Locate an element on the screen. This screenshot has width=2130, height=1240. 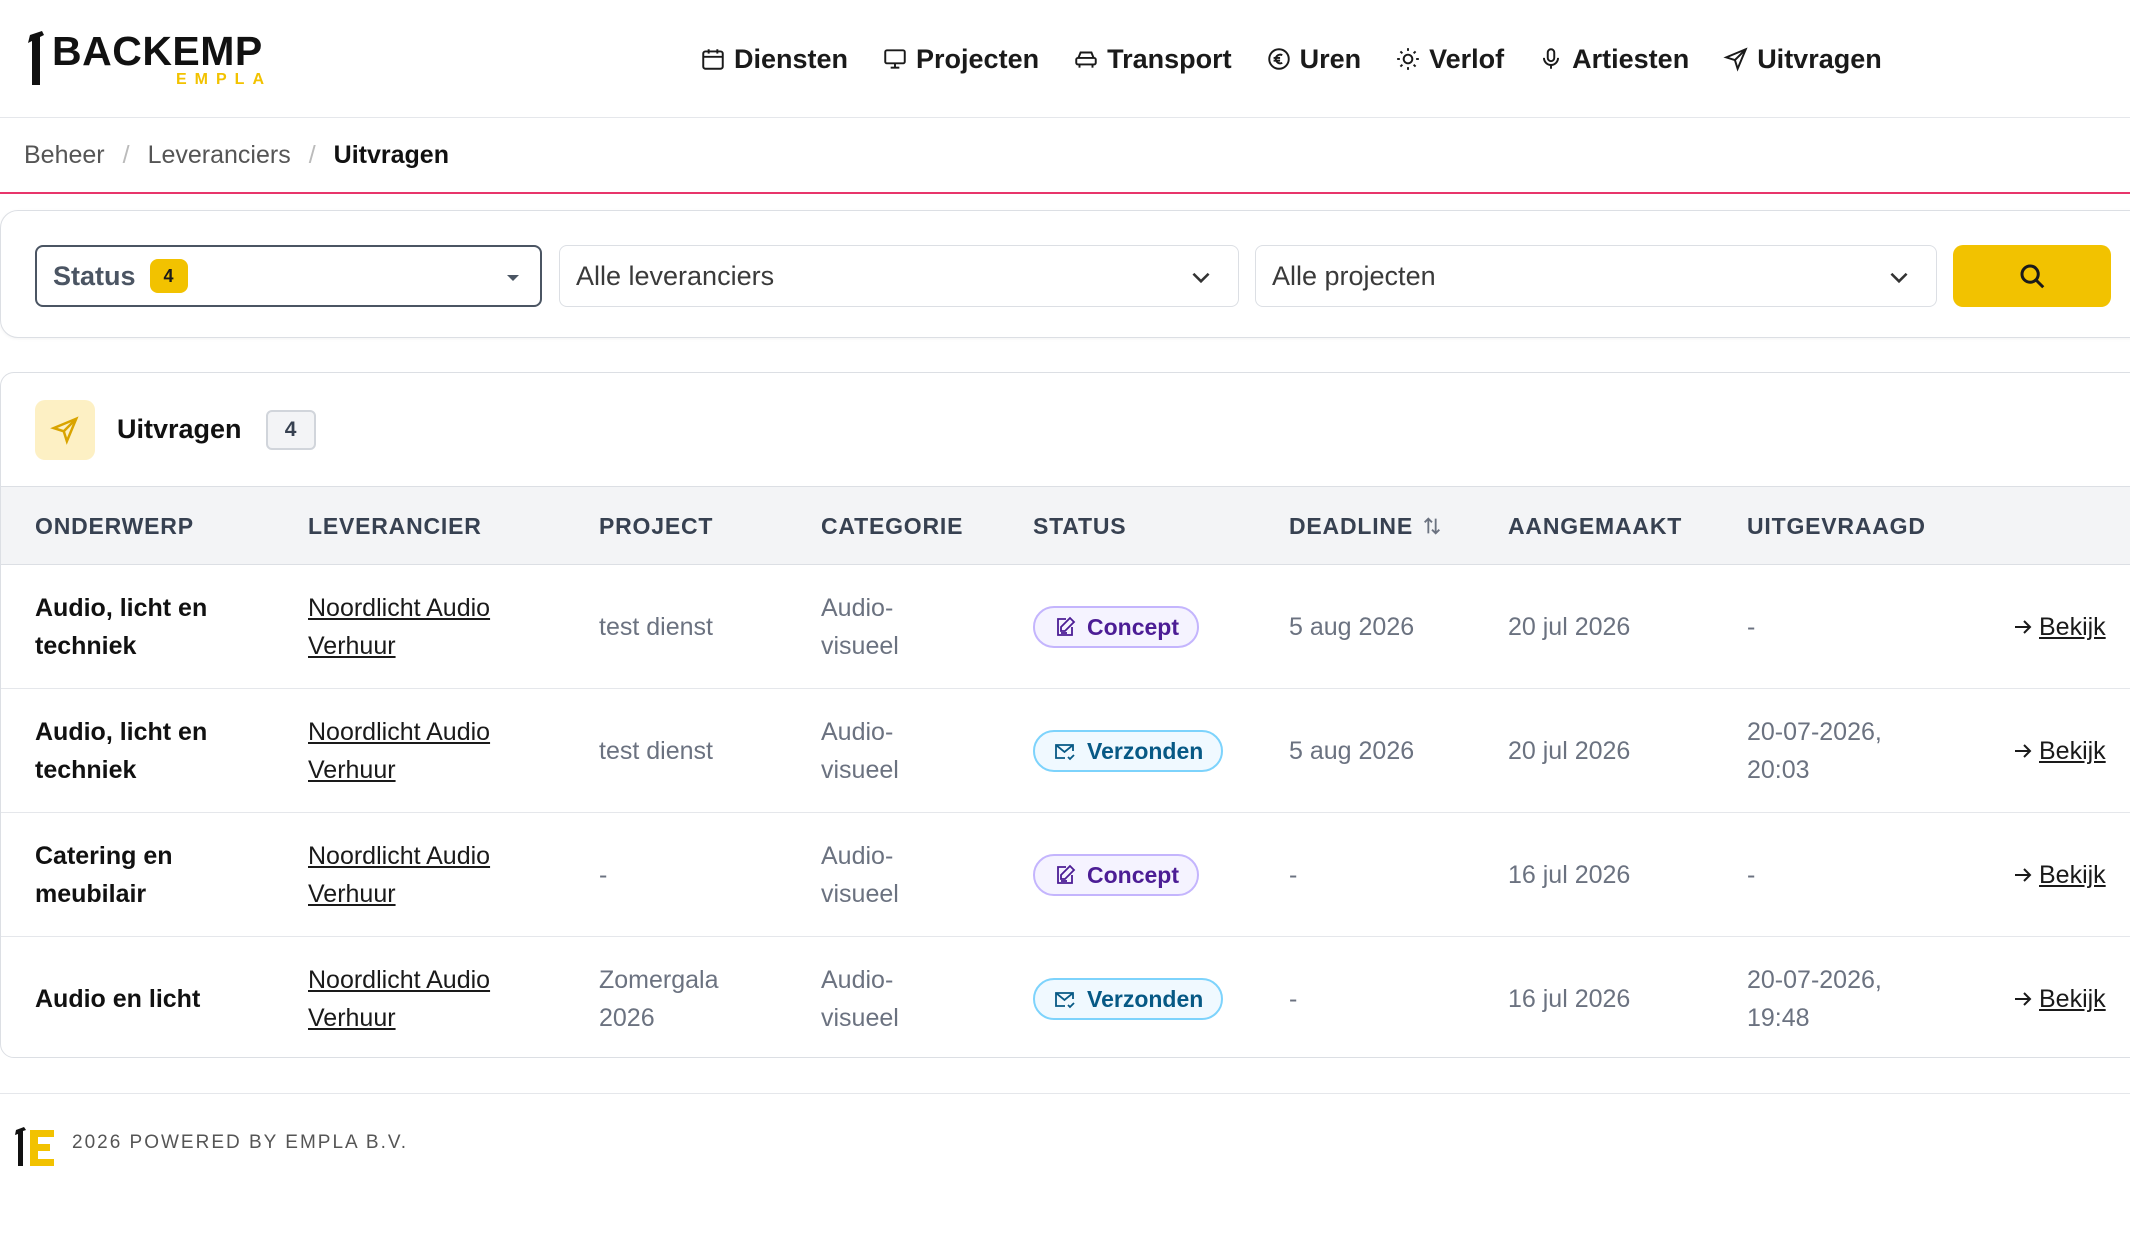
column-header-aangemaakt: Aangemaakt is located at coordinates (1595, 525).